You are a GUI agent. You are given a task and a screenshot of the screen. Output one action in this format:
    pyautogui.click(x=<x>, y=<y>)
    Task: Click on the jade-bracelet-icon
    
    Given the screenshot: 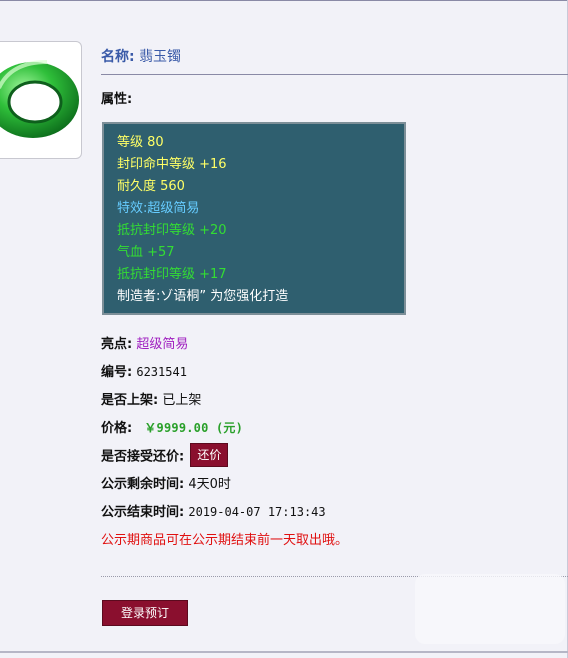 What is the action you would take?
    pyautogui.click(x=39, y=99)
    